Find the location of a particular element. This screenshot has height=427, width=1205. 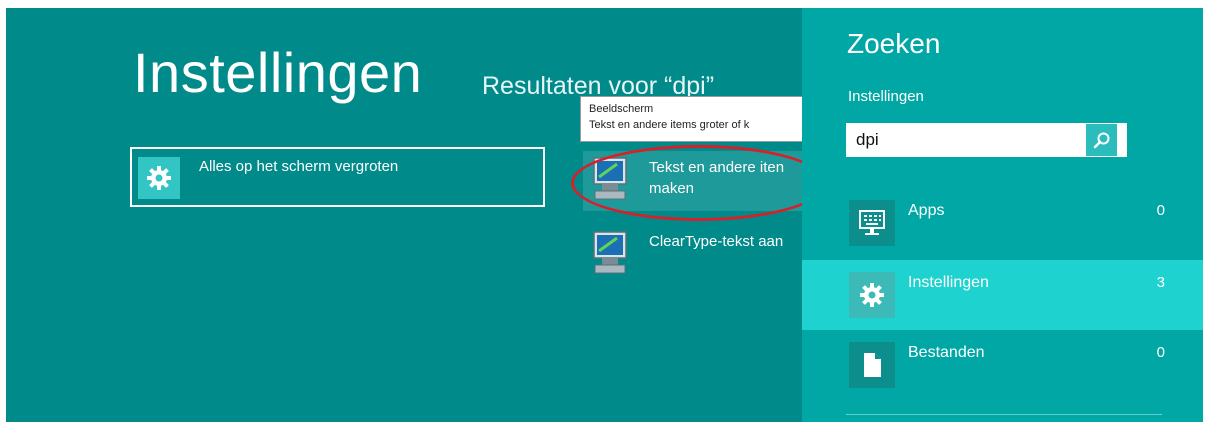

search-icon is located at coordinates (1101, 140).